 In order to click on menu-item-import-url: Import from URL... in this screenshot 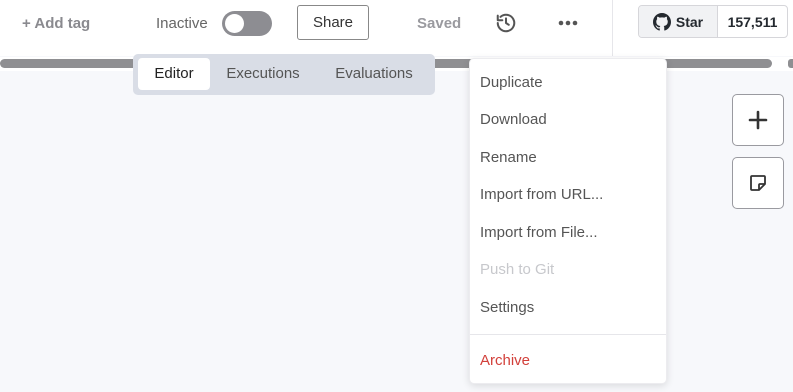, I will do `click(541, 195)`.